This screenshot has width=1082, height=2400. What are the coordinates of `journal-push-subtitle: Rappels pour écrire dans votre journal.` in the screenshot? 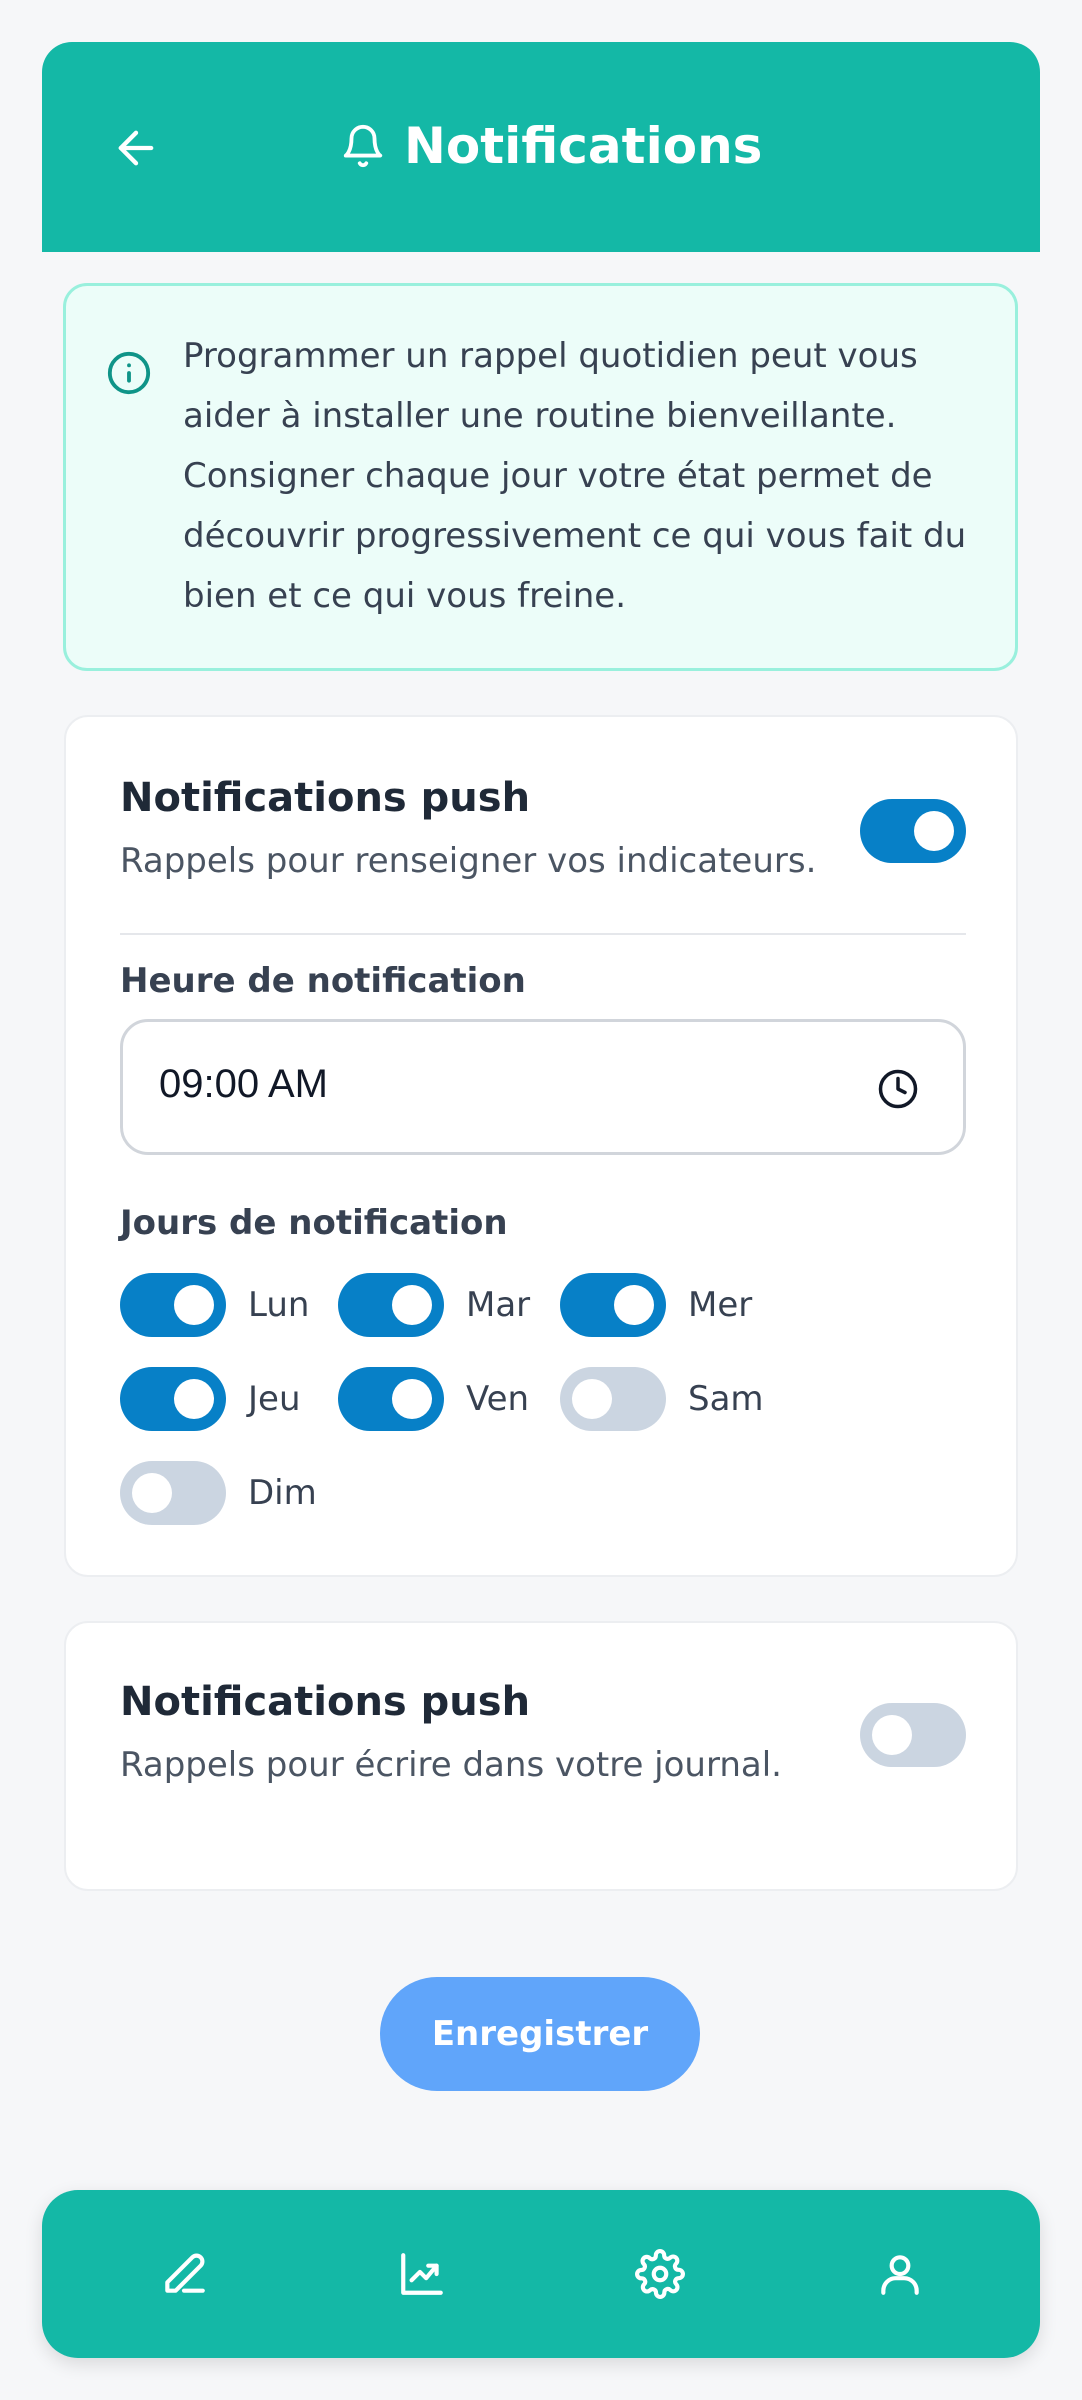 It's located at (451, 1765).